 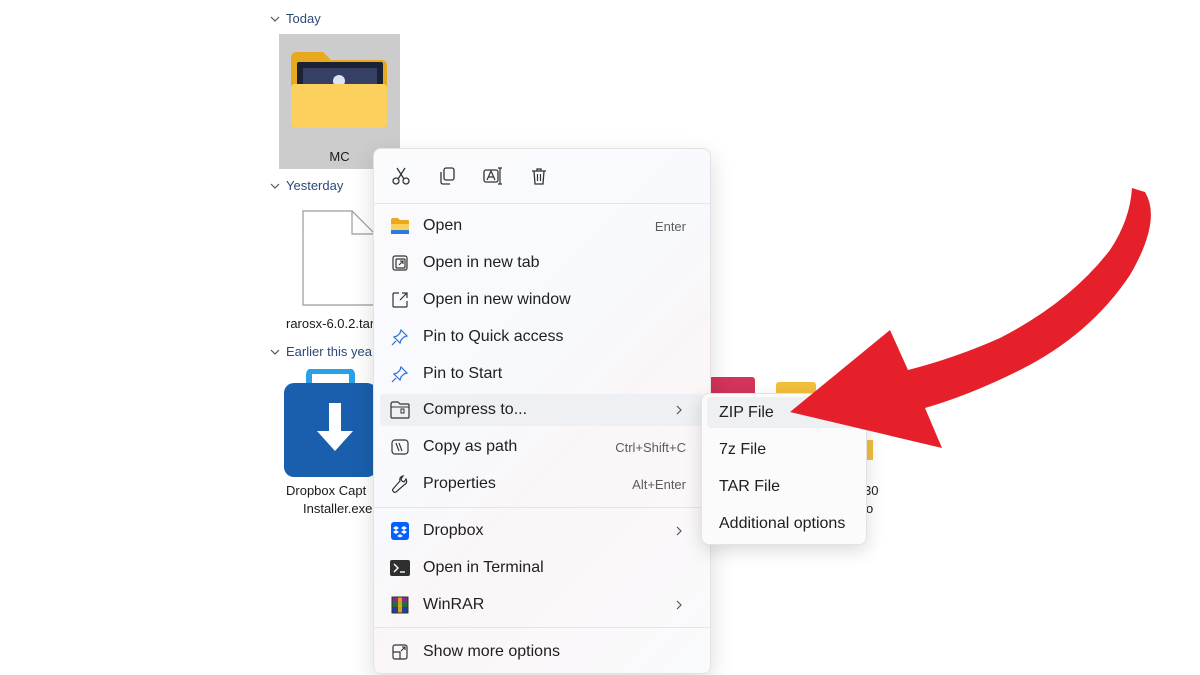 I want to click on copy-button, so click(x=447, y=176).